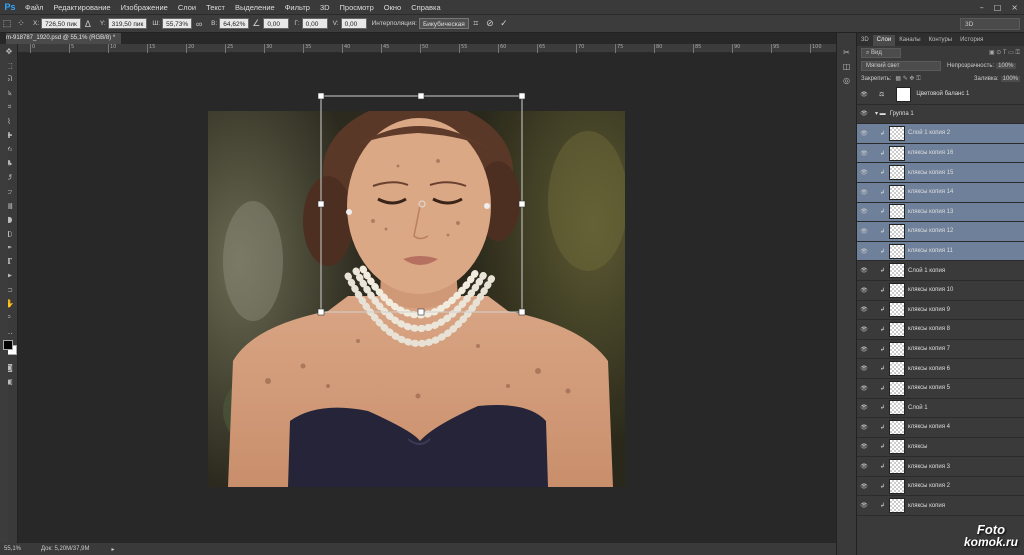 Image resolution: width=1024 pixels, height=555 pixels. I want to click on layer-row: 👁 ↲ кляксы копия 9, so click(940, 311).